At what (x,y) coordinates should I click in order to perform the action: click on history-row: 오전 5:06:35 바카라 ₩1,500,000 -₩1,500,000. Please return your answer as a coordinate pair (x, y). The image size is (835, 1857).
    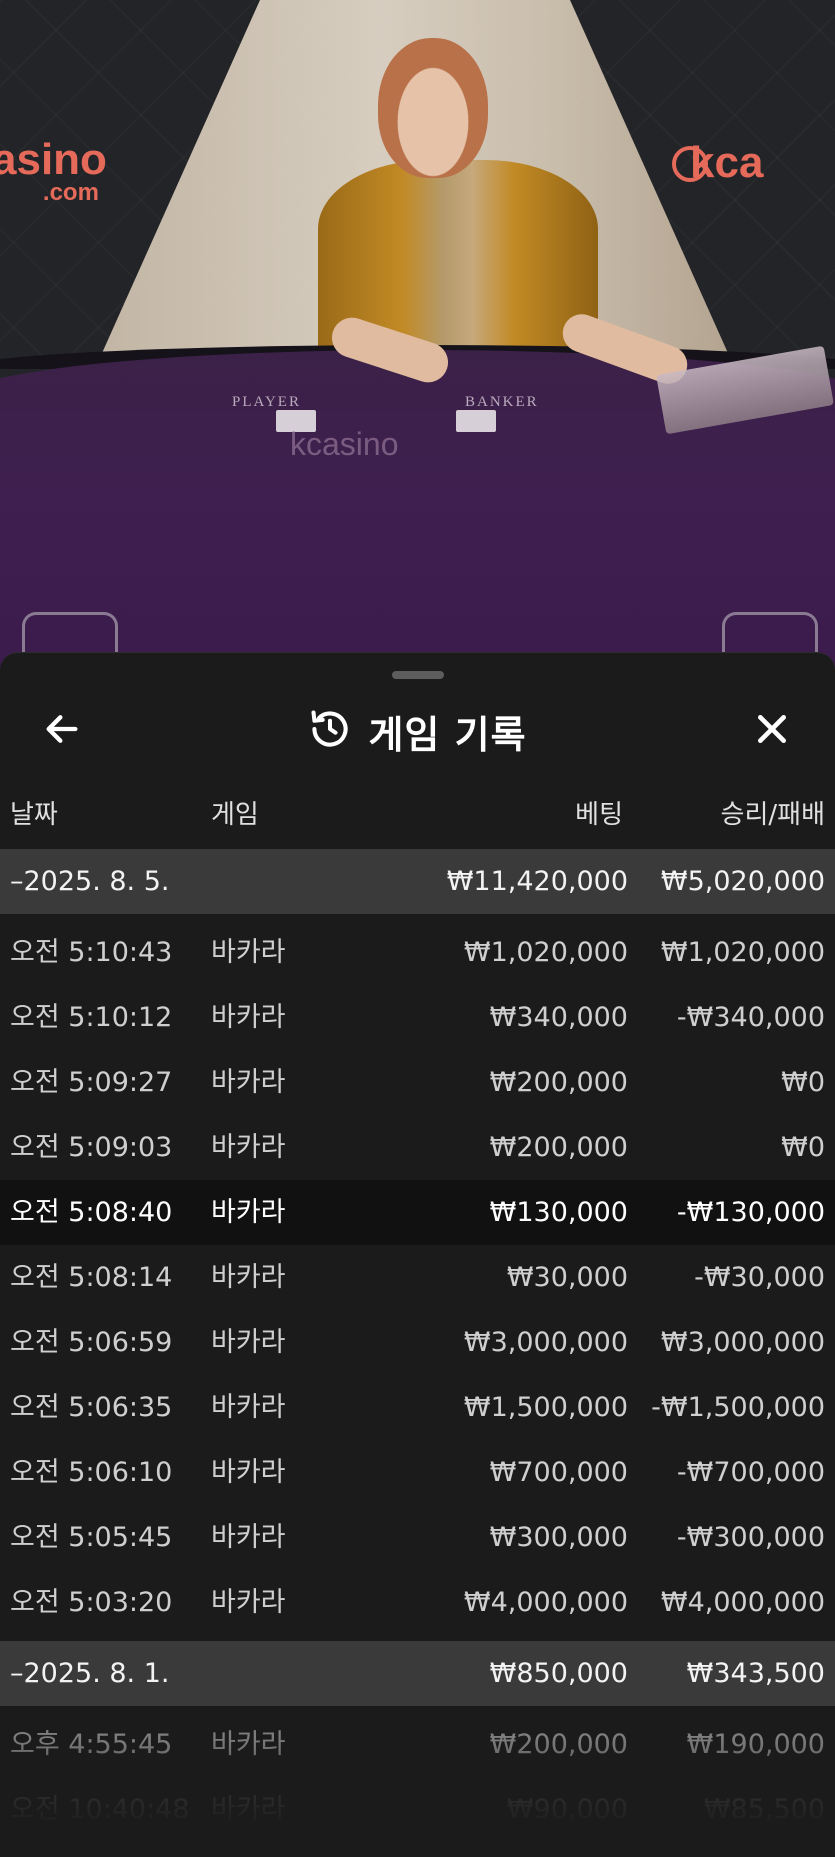
    Looking at the image, I should click on (417, 1407).